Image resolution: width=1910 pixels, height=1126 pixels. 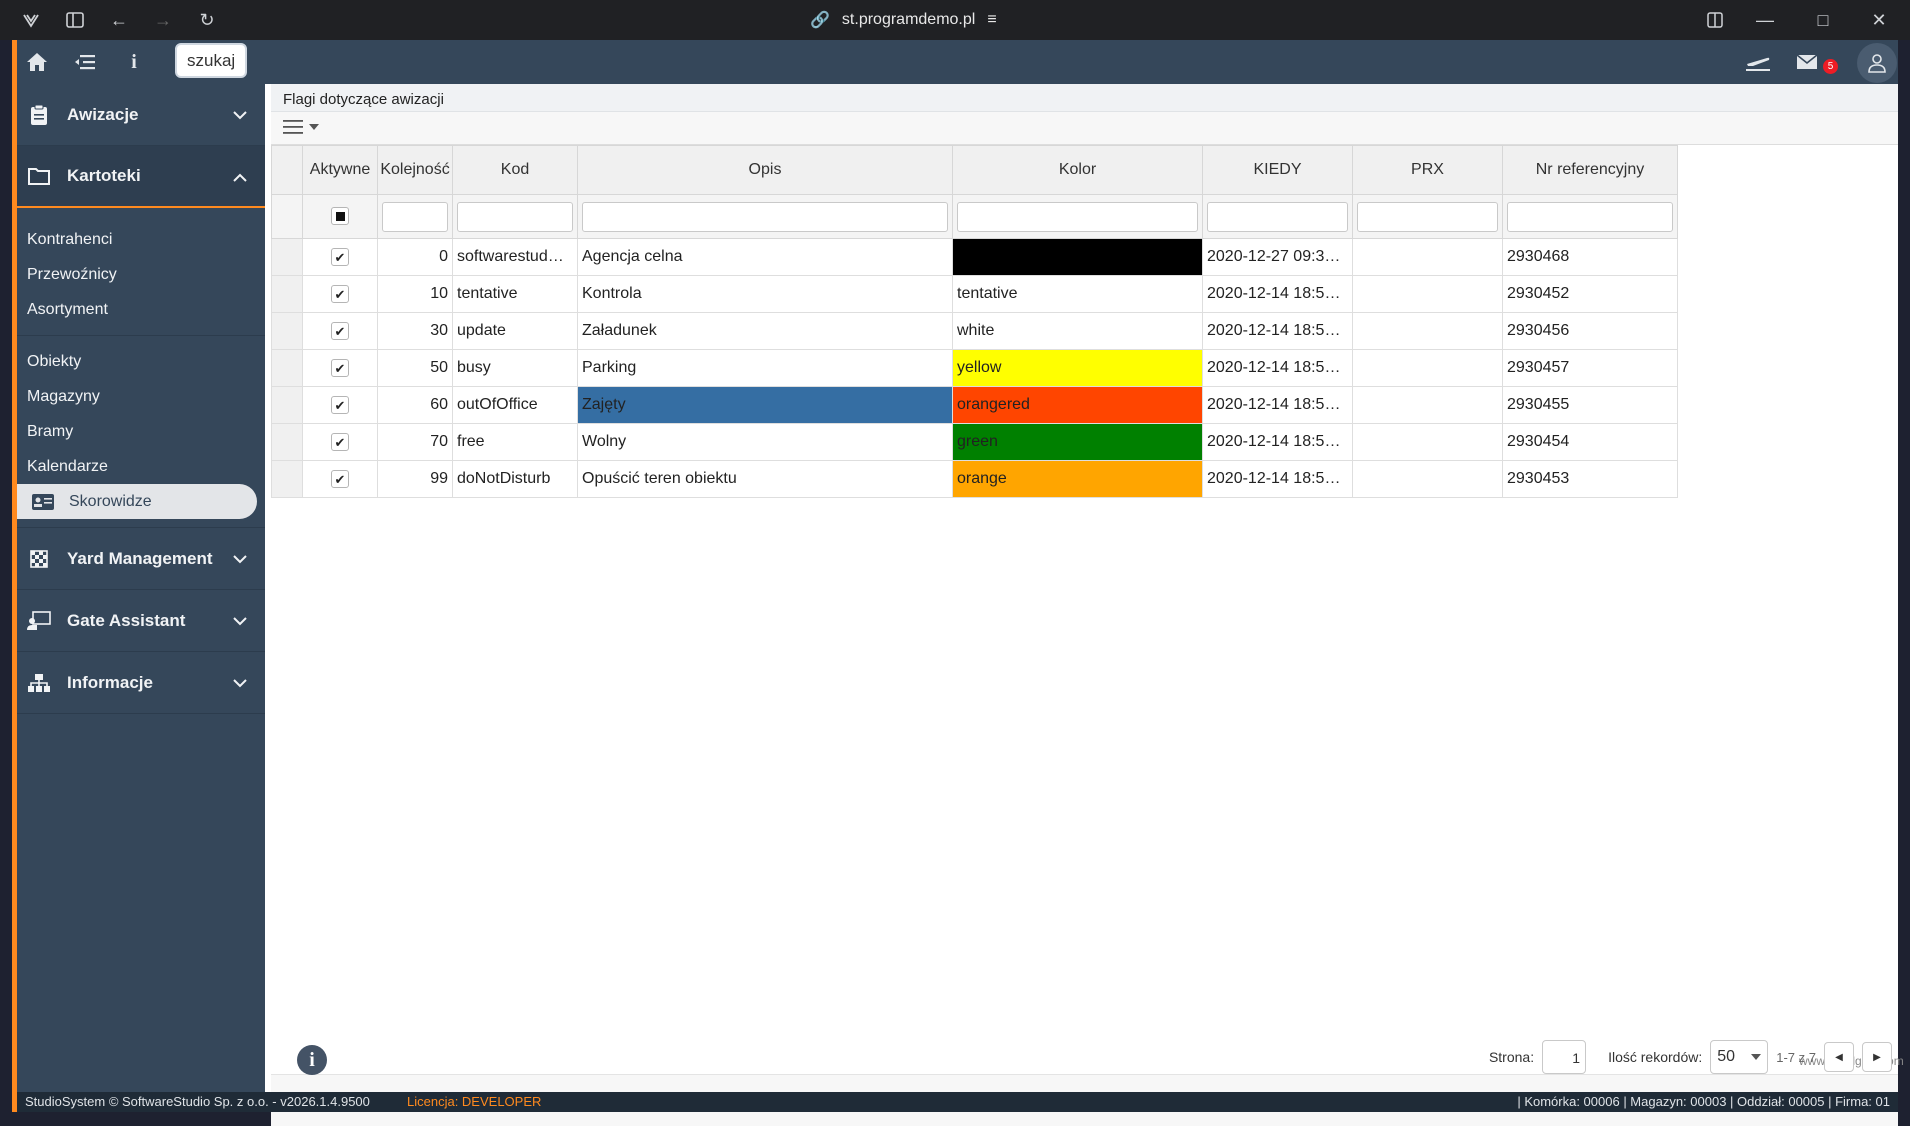 I want to click on column-header-kolor: Kolor, so click(x=1077, y=170).